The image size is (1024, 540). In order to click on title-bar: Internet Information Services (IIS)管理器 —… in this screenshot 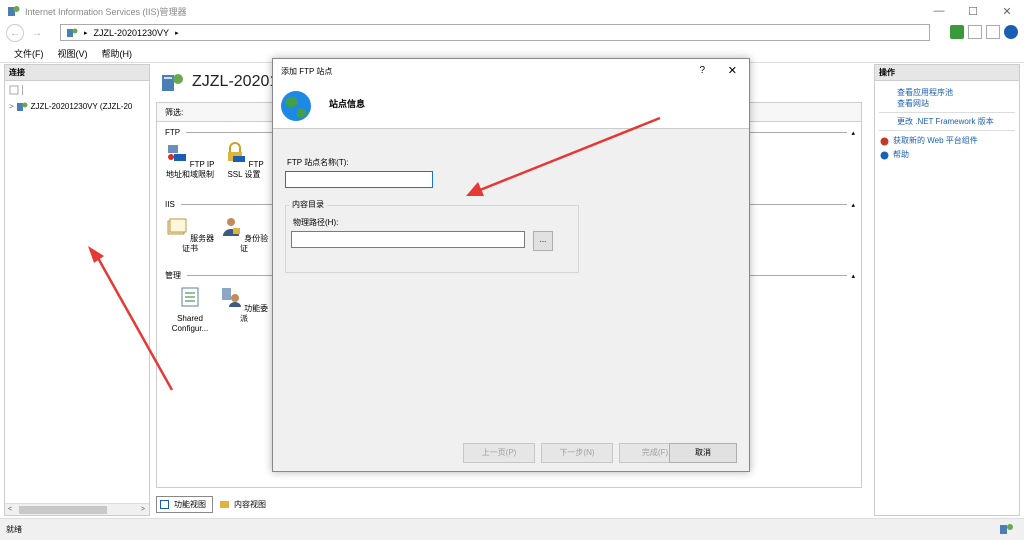, I will do `click(512, 11)`.